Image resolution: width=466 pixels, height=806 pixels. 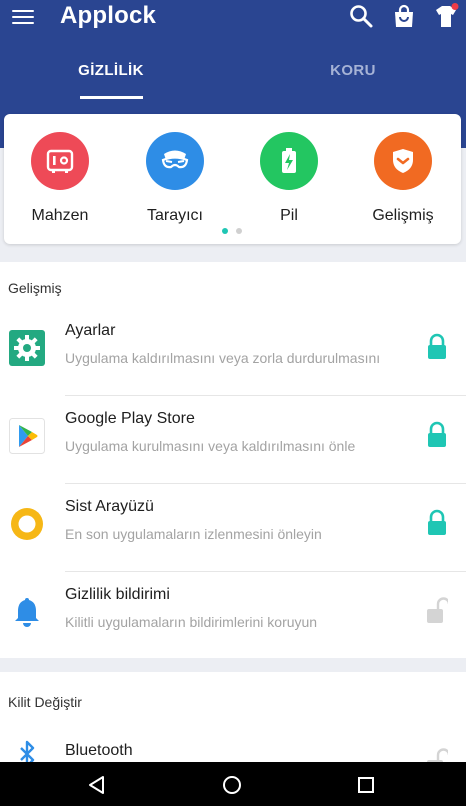 What do you see at coordinates (174, 215) in the screenshot?
I see `feature-label: Tarayıcı` at bounding box center [174, 215].